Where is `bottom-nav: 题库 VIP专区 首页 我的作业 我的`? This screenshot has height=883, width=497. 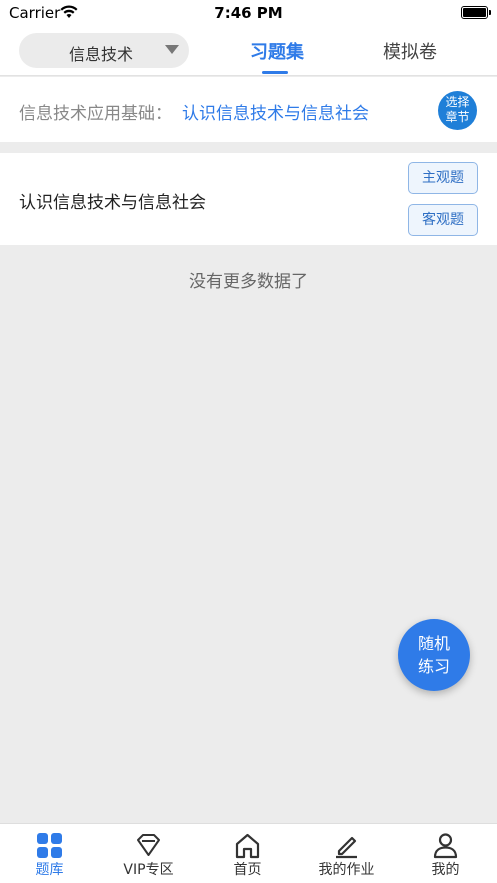 bottom-nav: 题库 VIP专区 首页 我的作业 我的 is located at coordinates (248, 853).